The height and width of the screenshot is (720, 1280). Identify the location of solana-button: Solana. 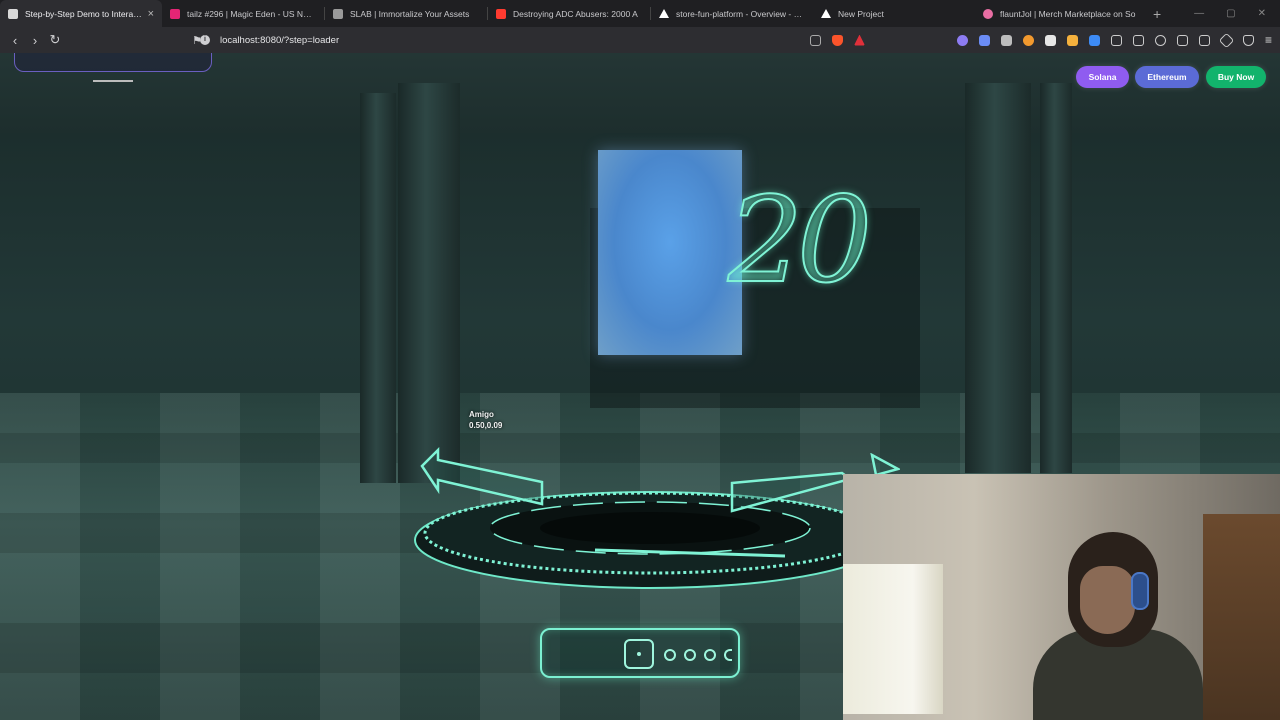
(1102, 77).